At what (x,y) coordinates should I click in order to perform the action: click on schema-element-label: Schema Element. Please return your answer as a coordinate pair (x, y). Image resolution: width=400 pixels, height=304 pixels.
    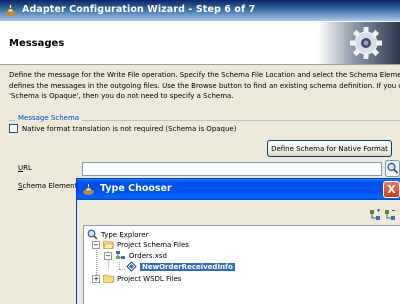
    Looking at the image, I should click on (47, 186).